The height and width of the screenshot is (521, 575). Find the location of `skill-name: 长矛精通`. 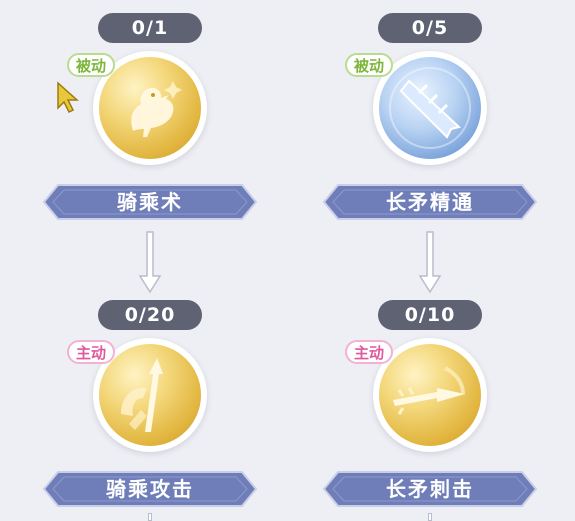

skill-name: 长矛精通 is located at coordinates (430, 202).